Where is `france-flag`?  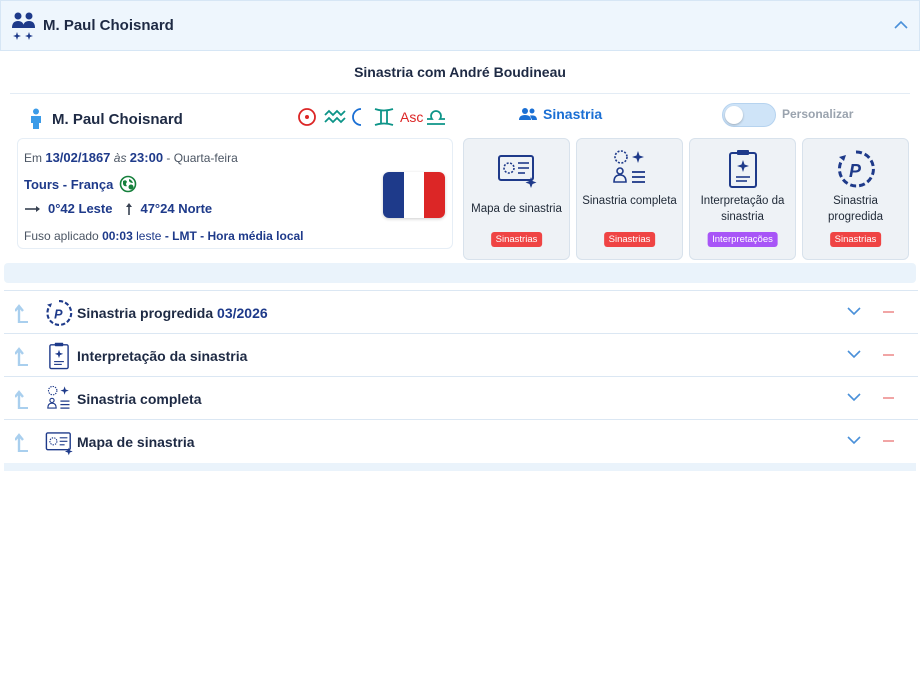 france-flag is located at coordinates (414, 195).